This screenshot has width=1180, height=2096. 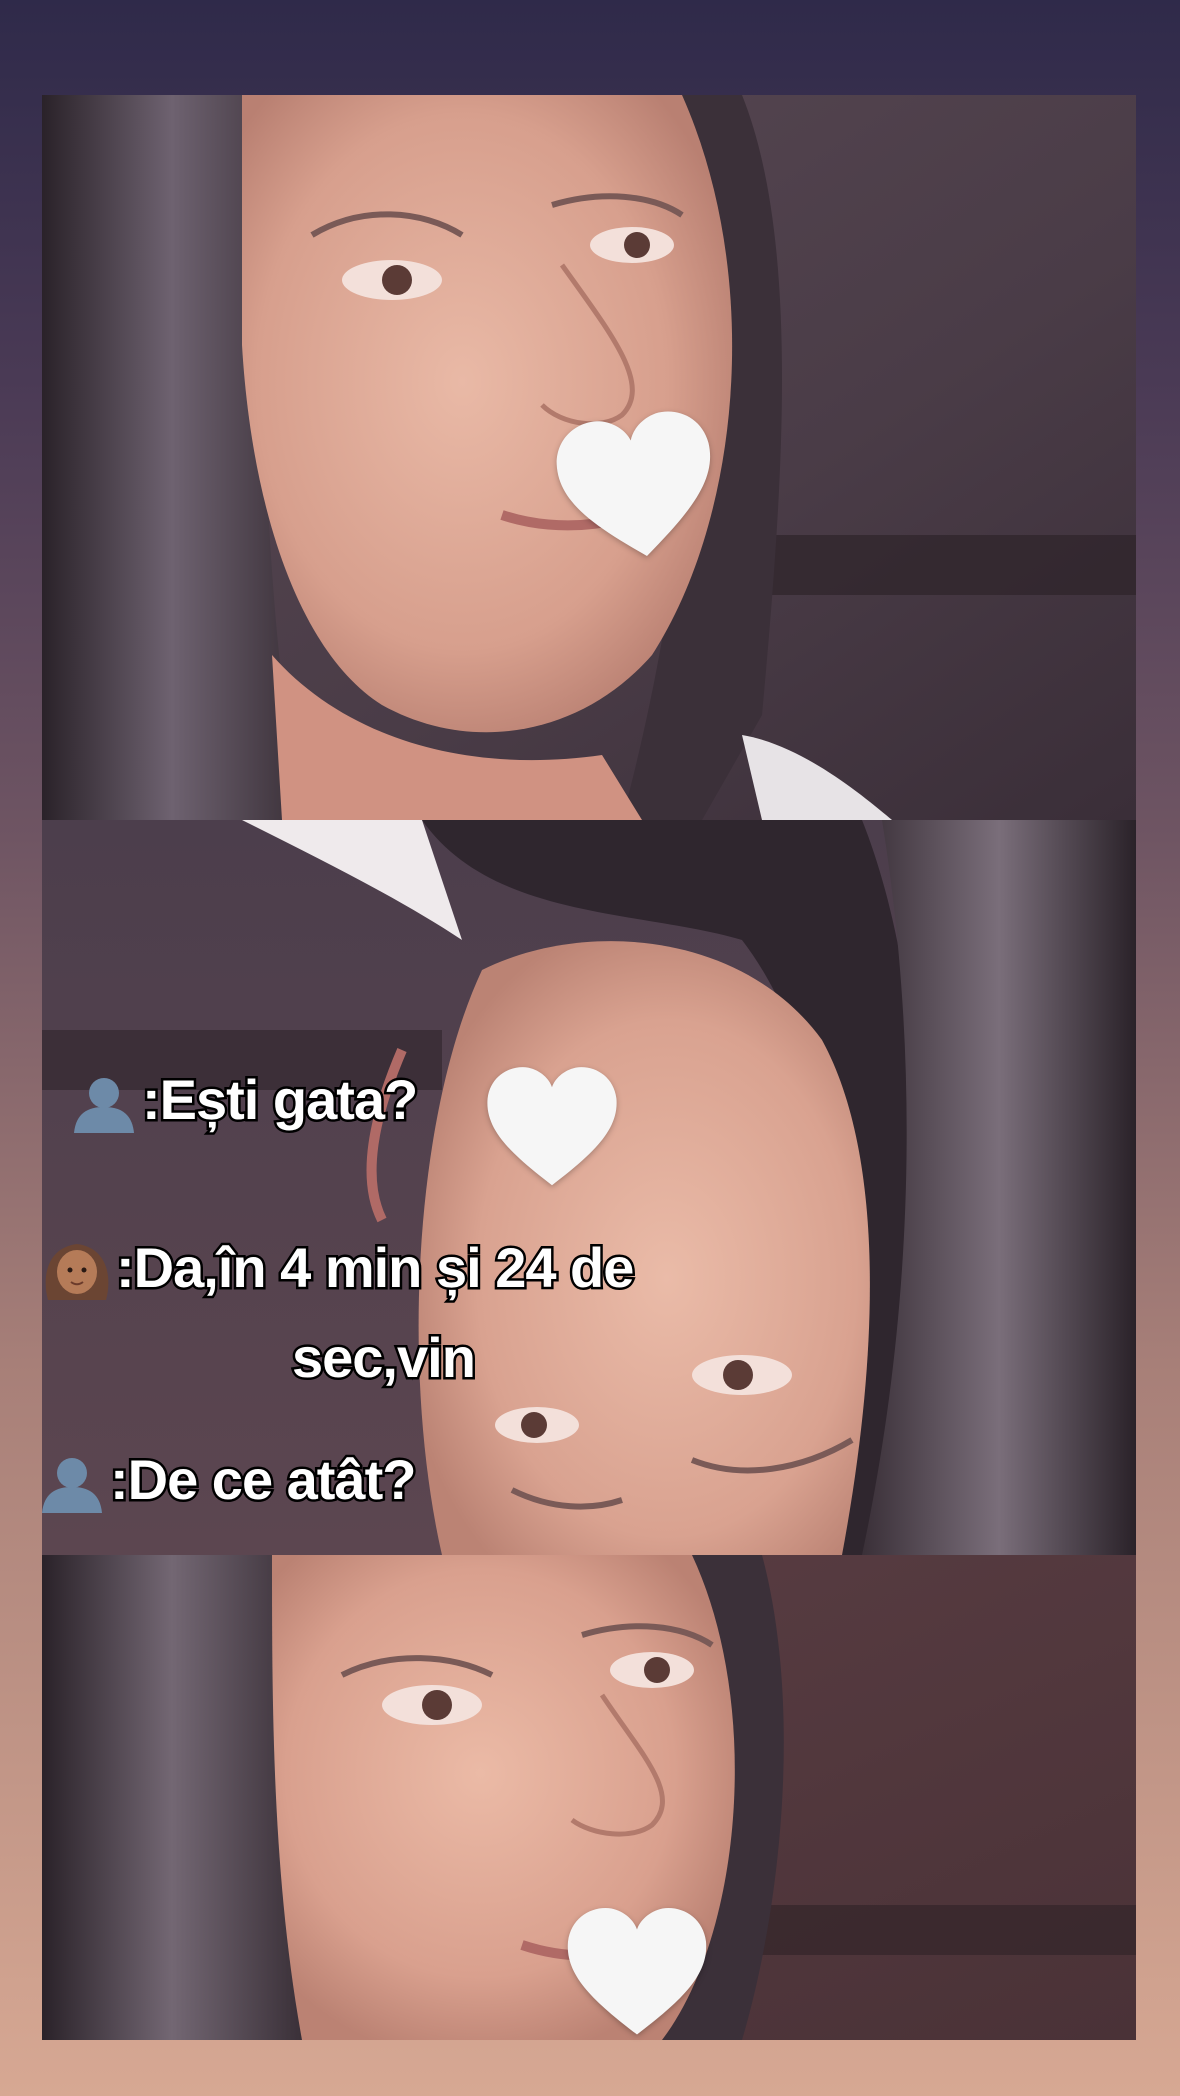 I want to click on caption-text-3: :De ce atât?, so click(x=262, y=1479).